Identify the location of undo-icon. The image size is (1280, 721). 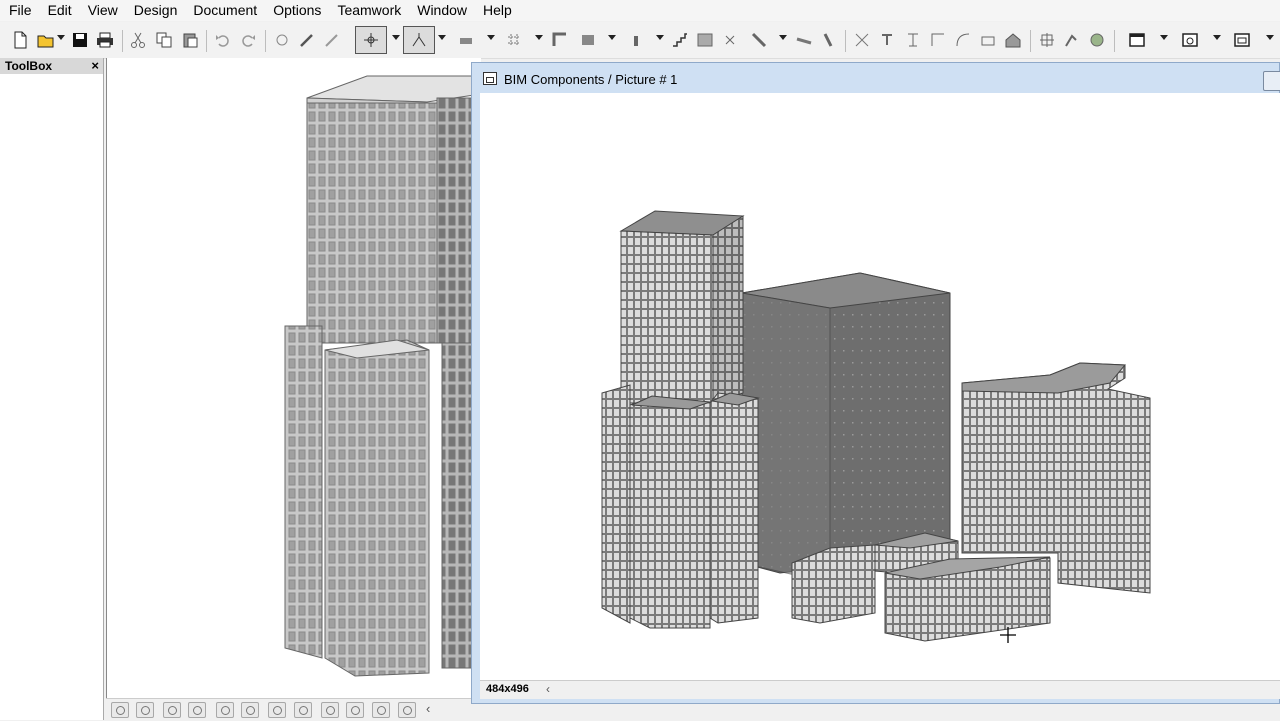
(223, 40).